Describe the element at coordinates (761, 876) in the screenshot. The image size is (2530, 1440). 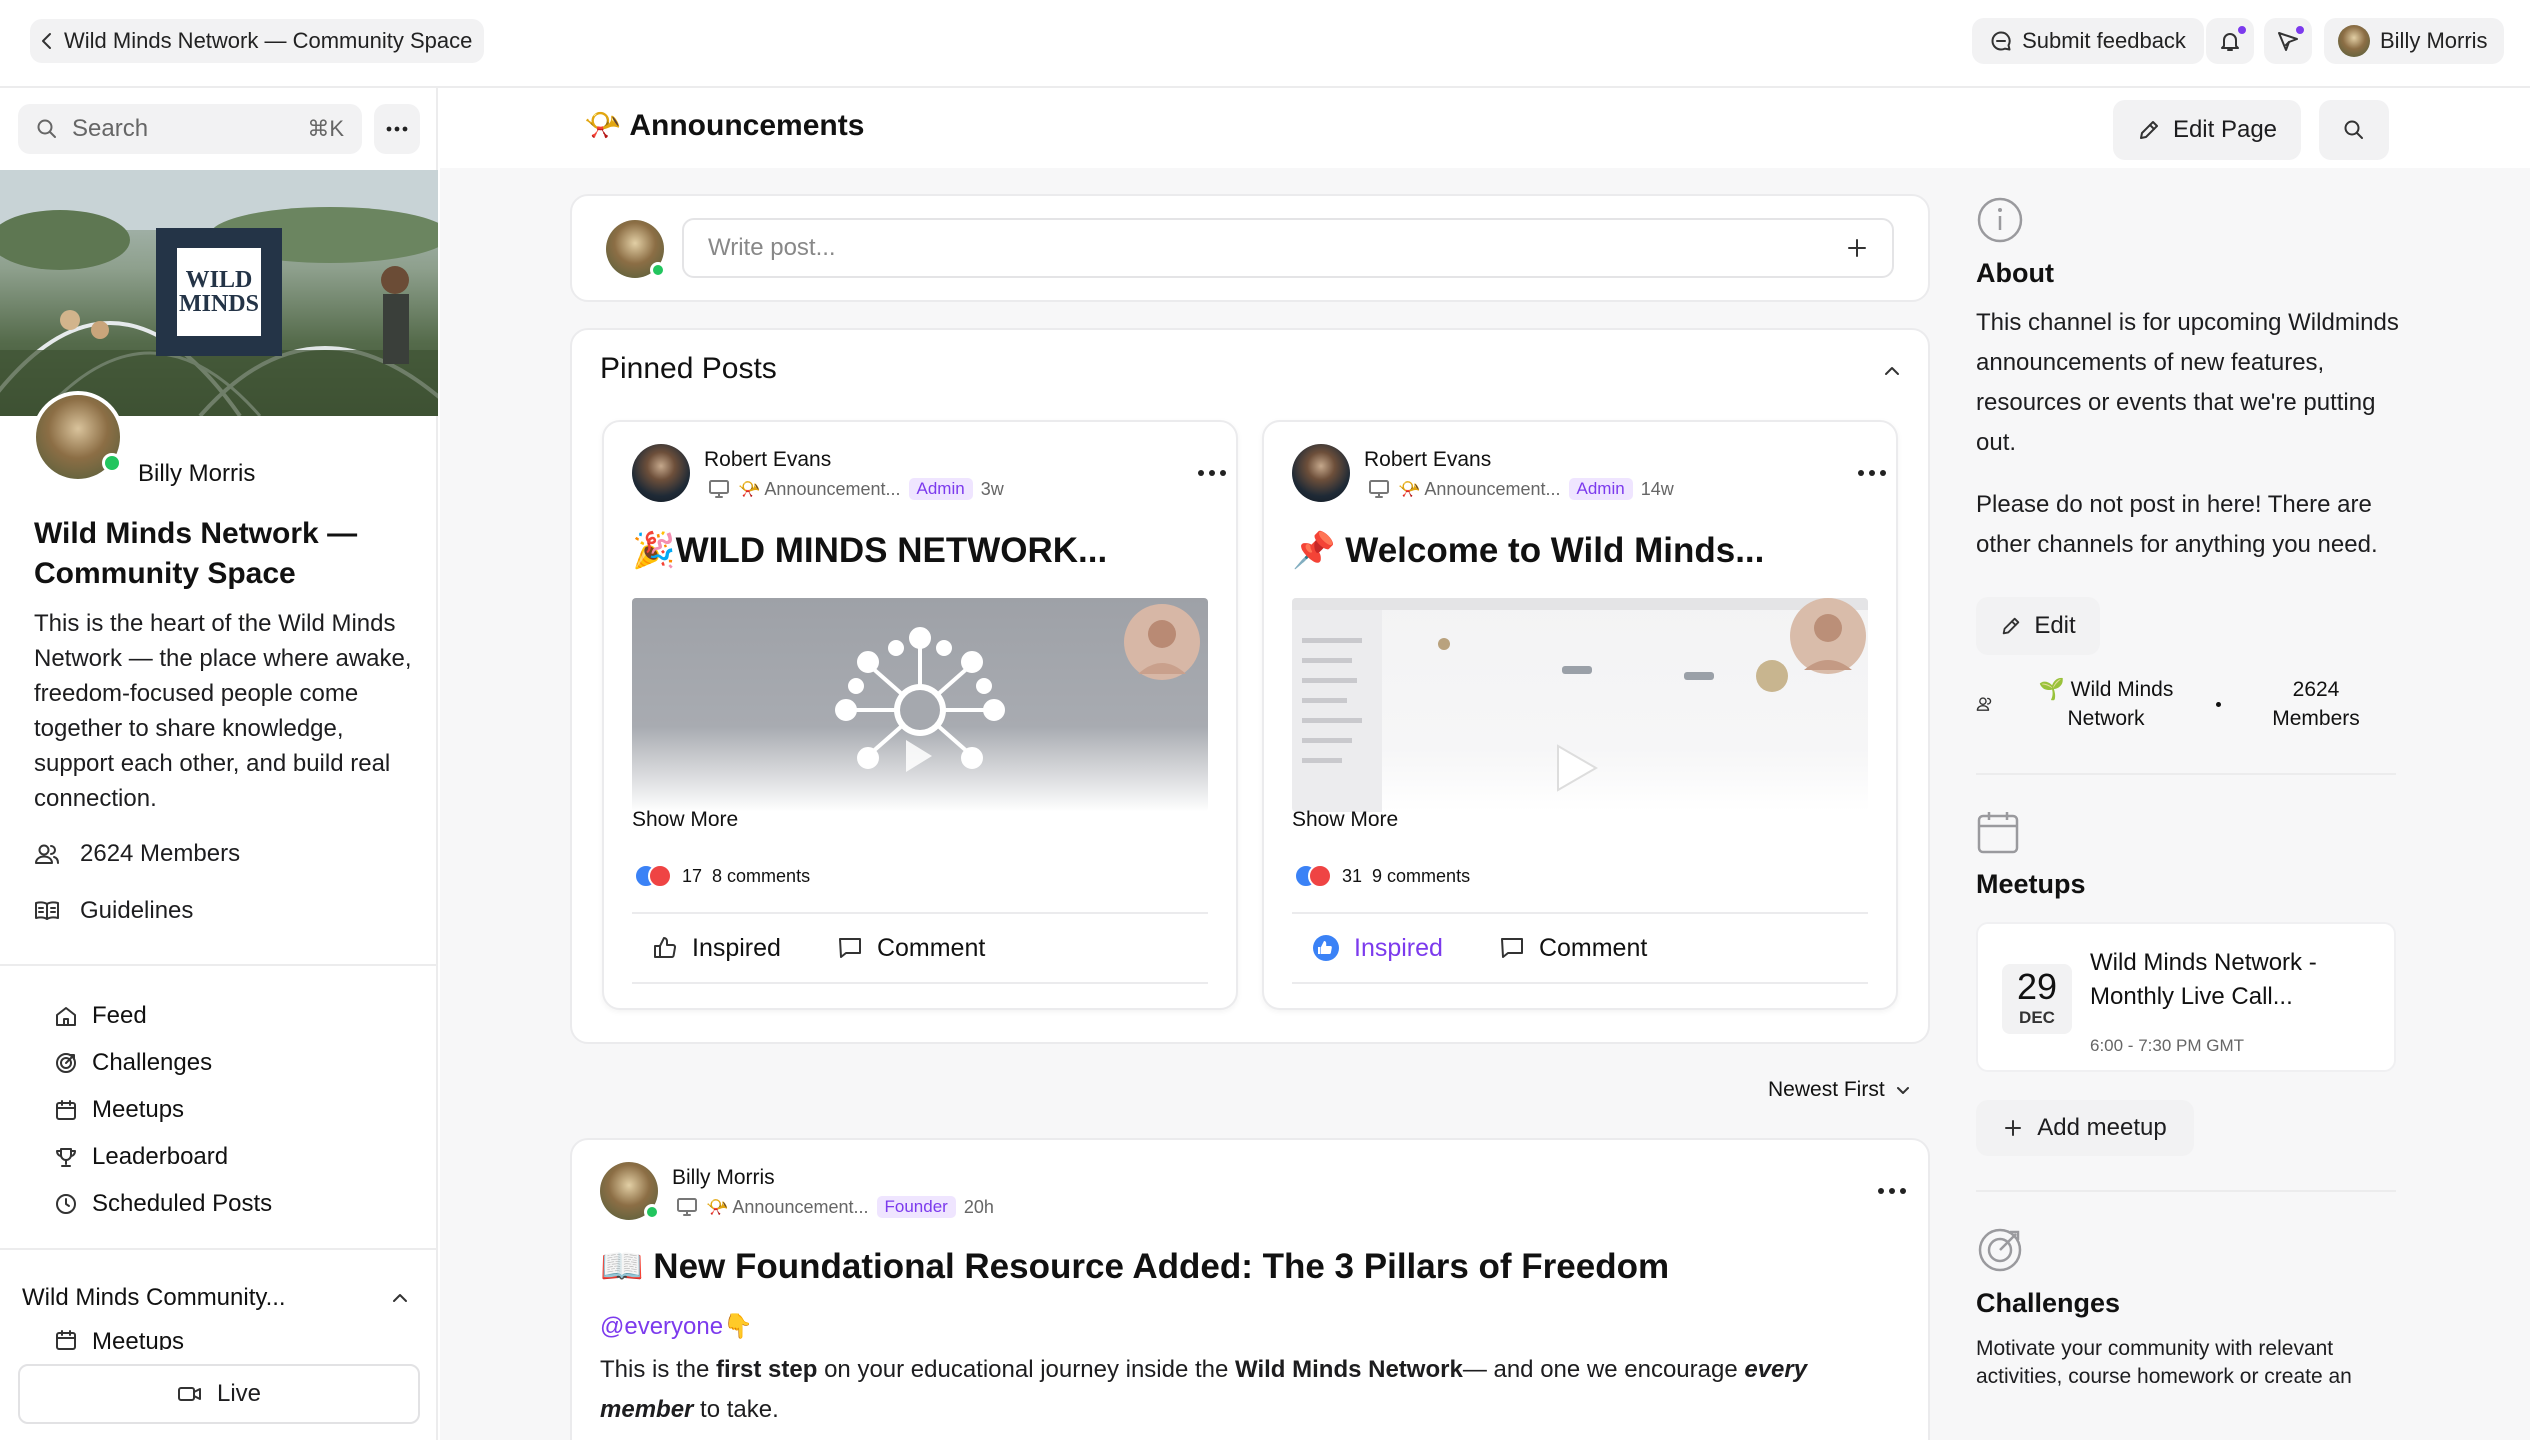
I see `comment-count: 8 comments` at that location.